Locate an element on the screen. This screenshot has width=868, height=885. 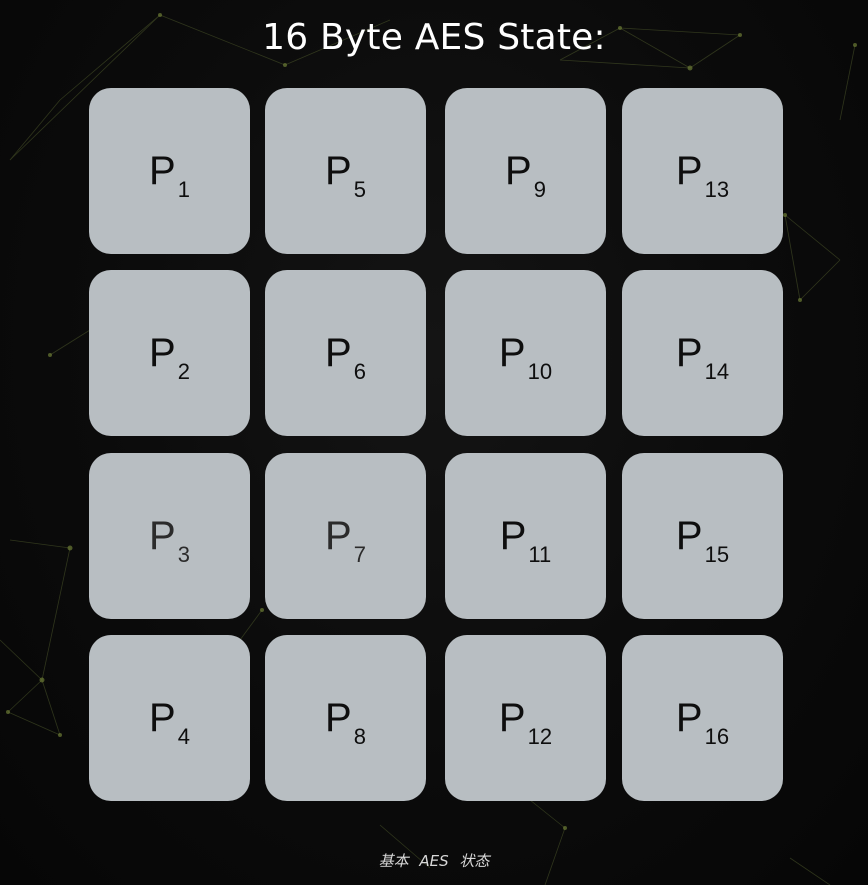
state-cell: P6 is located at coordinates (345, 353).